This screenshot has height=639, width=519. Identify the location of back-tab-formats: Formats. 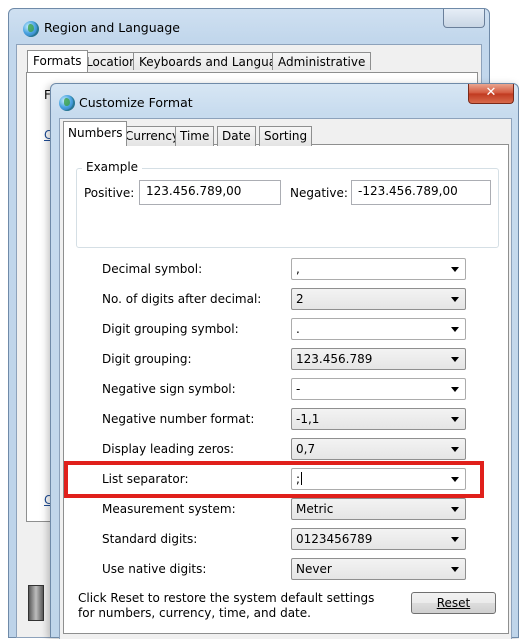
(57, 61).